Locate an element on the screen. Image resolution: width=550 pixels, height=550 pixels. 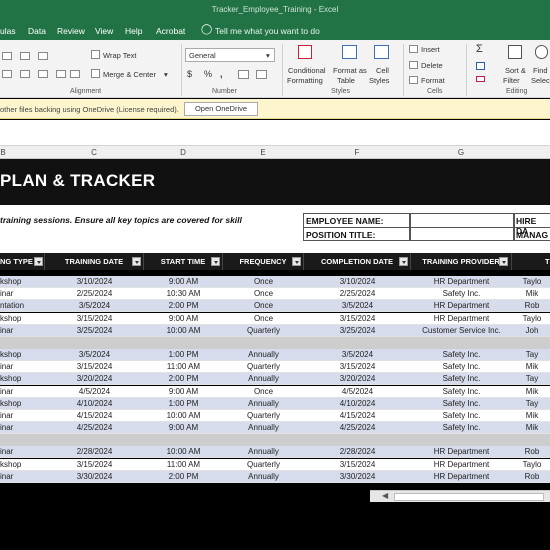
cell-training-date: 3/5/2024 is located at coordinates (94, 306).